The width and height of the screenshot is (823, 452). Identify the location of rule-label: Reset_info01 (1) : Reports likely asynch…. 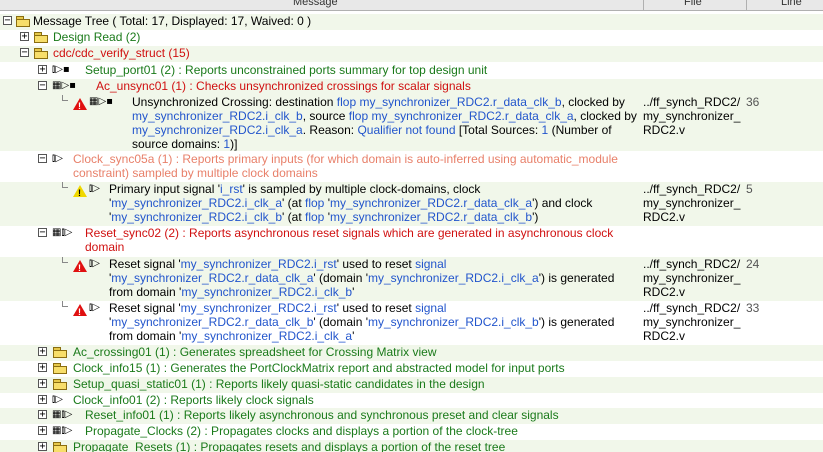
(322, 415).